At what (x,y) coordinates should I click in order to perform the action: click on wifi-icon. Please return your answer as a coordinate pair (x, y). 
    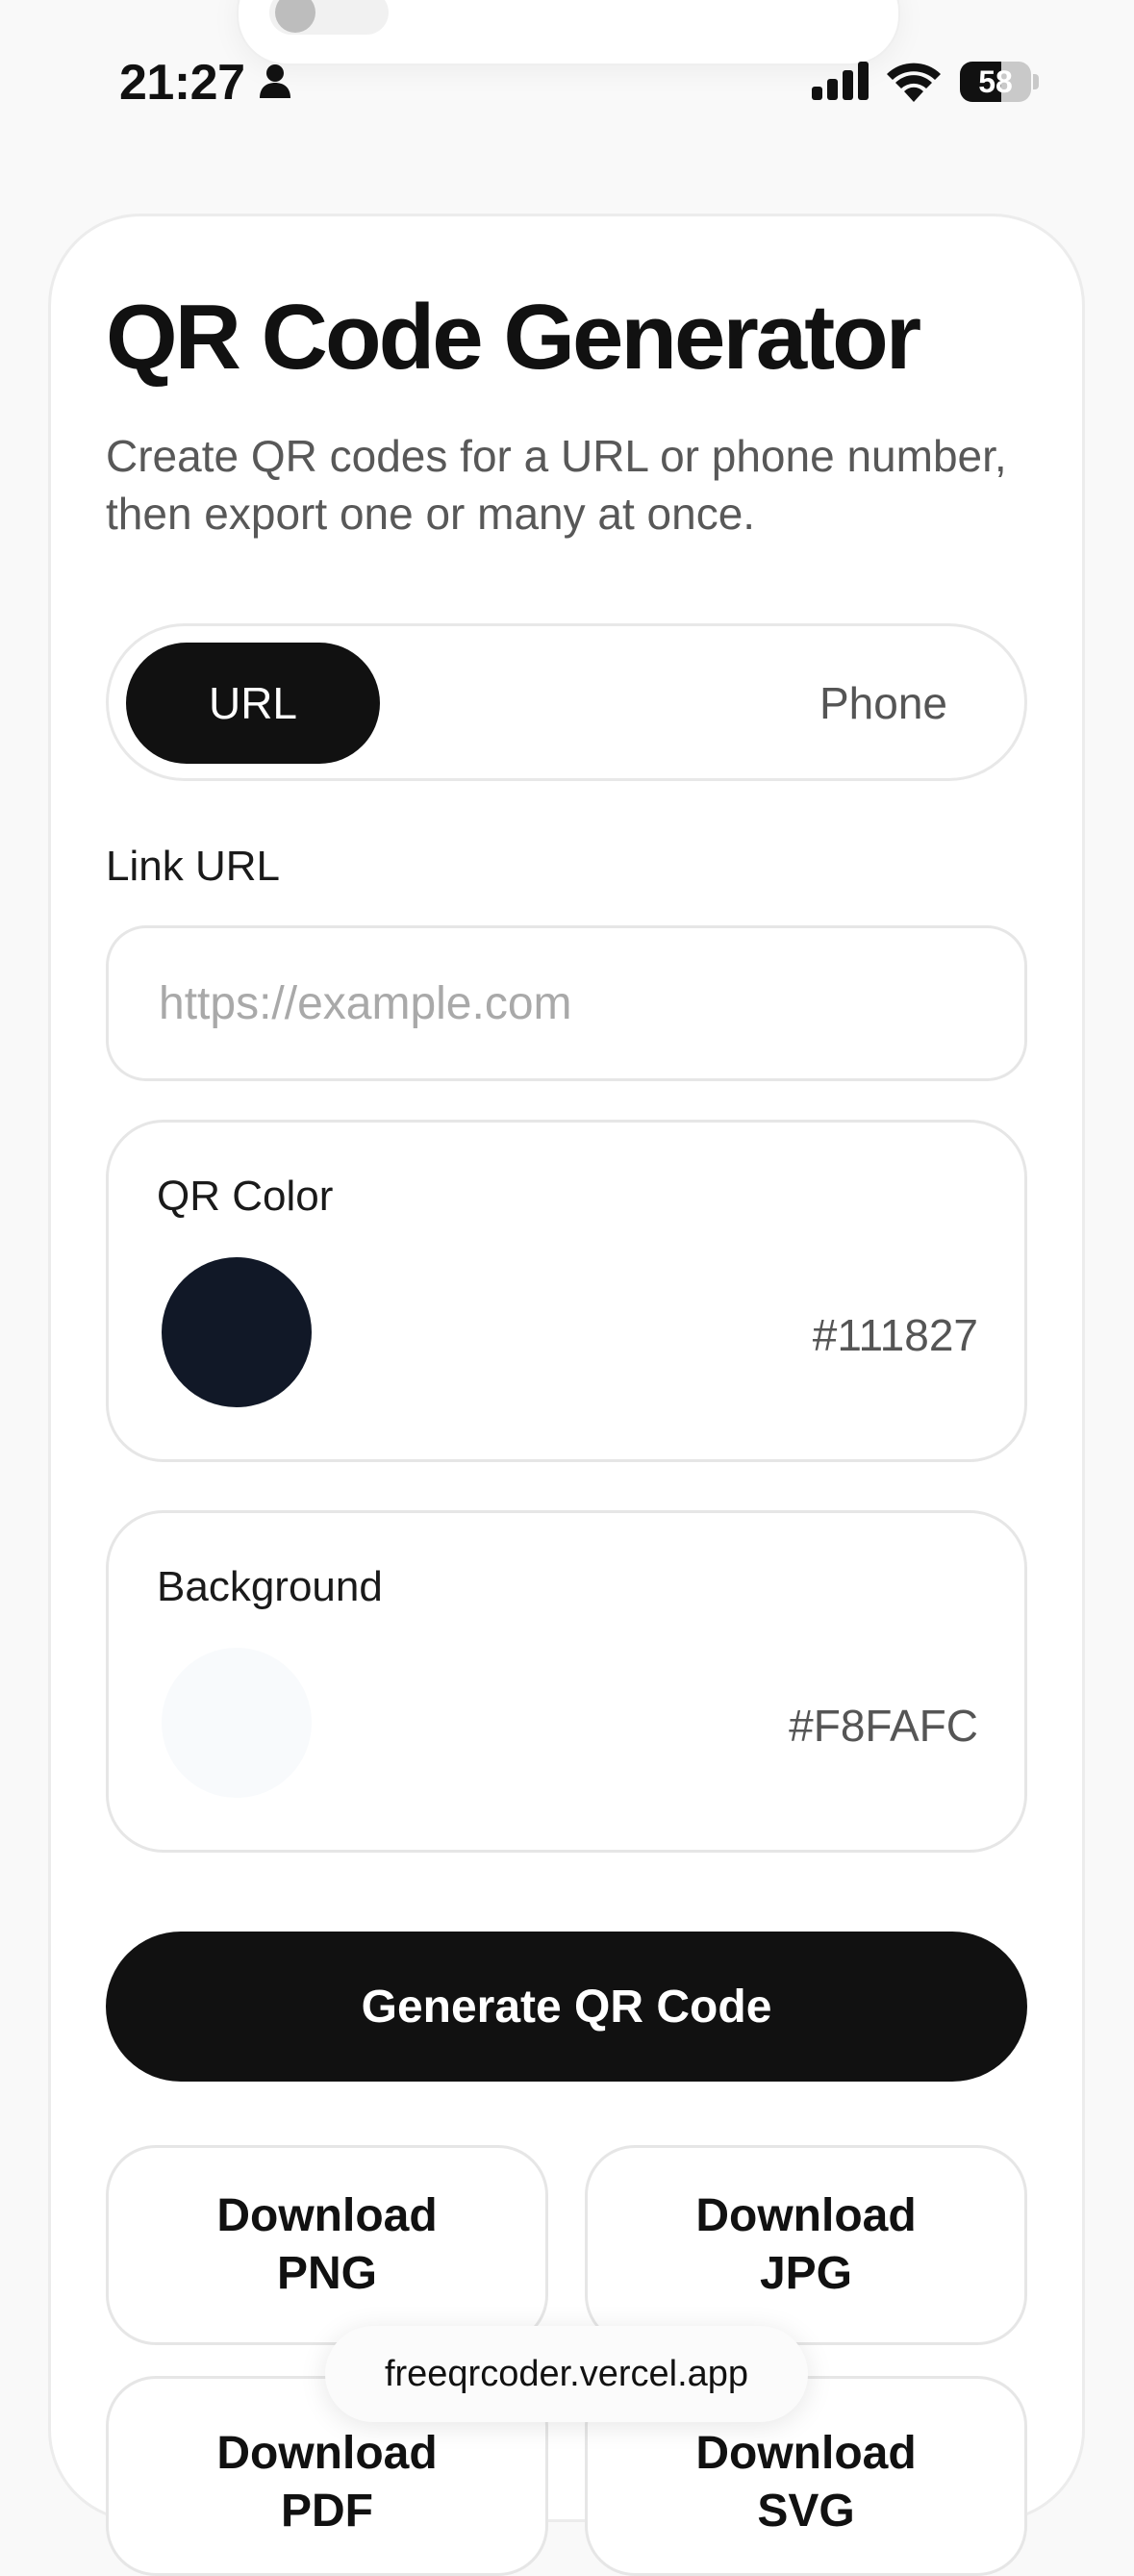
    Looking at the image, I should click on (914, 82).